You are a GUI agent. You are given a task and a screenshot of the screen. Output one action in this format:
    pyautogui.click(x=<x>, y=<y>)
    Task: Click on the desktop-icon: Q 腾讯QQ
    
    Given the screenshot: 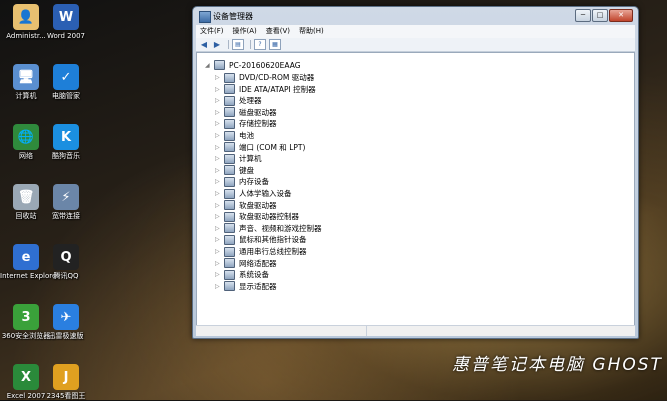 What is the action you would take?
    pyautogui.click(x=66, y=262)
    